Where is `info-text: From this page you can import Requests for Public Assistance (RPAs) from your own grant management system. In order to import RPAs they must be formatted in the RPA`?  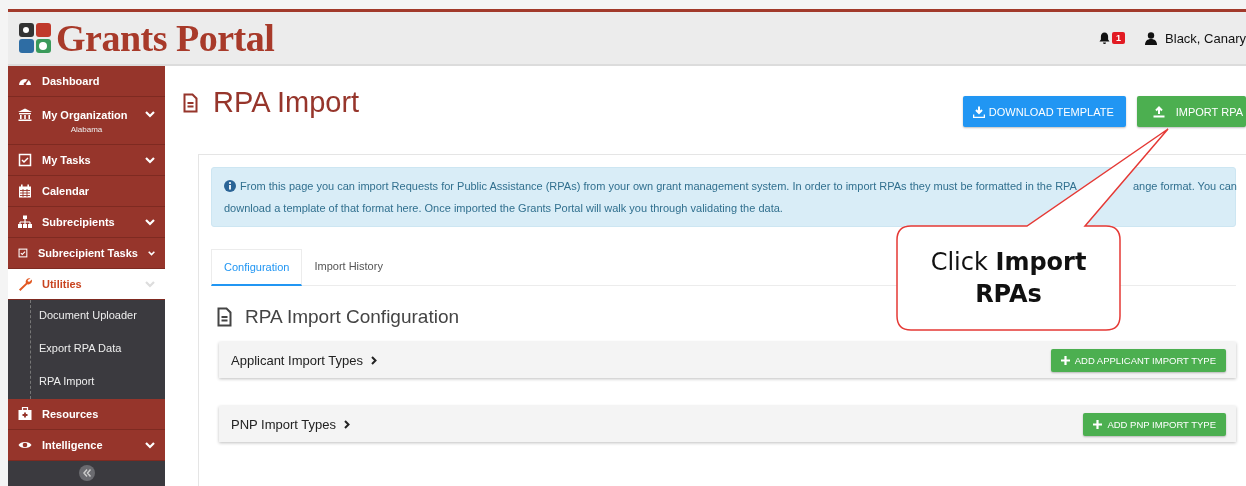 info-text: From this page you can import Requests for Public Assistance (RPAs) from your own grant management system. In order to import RPAs they must be formatted in the RPA is located at coordinates (658, 186).